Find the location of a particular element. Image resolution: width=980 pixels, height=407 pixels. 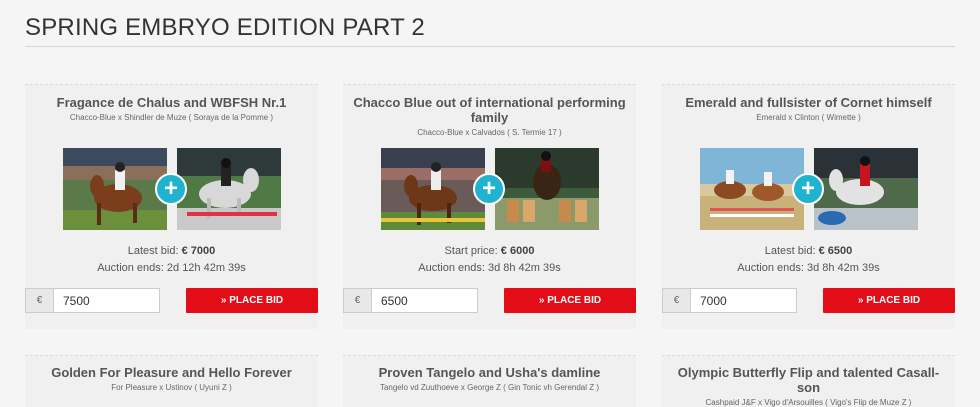

price-label: Start price: is located at coordinates (471, 251).